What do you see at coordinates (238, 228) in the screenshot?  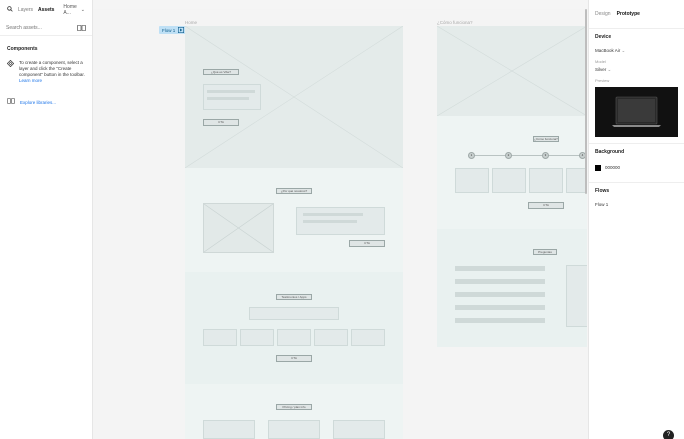 I see `why-us-image-placeholder` at bounding box center [238, 228].